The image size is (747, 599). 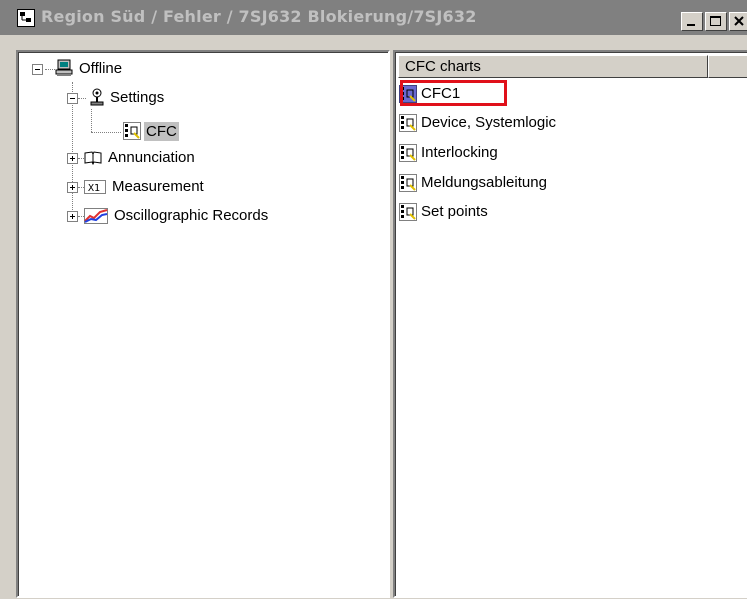 What do you see at coordinates (96, 216) in the screenshot?
I see `oscillograph-icon` at bounding box center [96, 216].